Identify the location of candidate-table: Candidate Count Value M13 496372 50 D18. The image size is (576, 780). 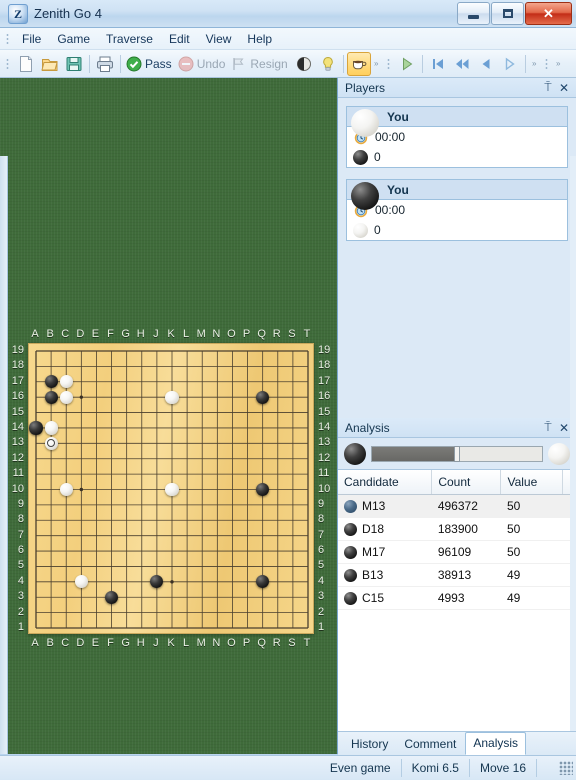
(457, 540).